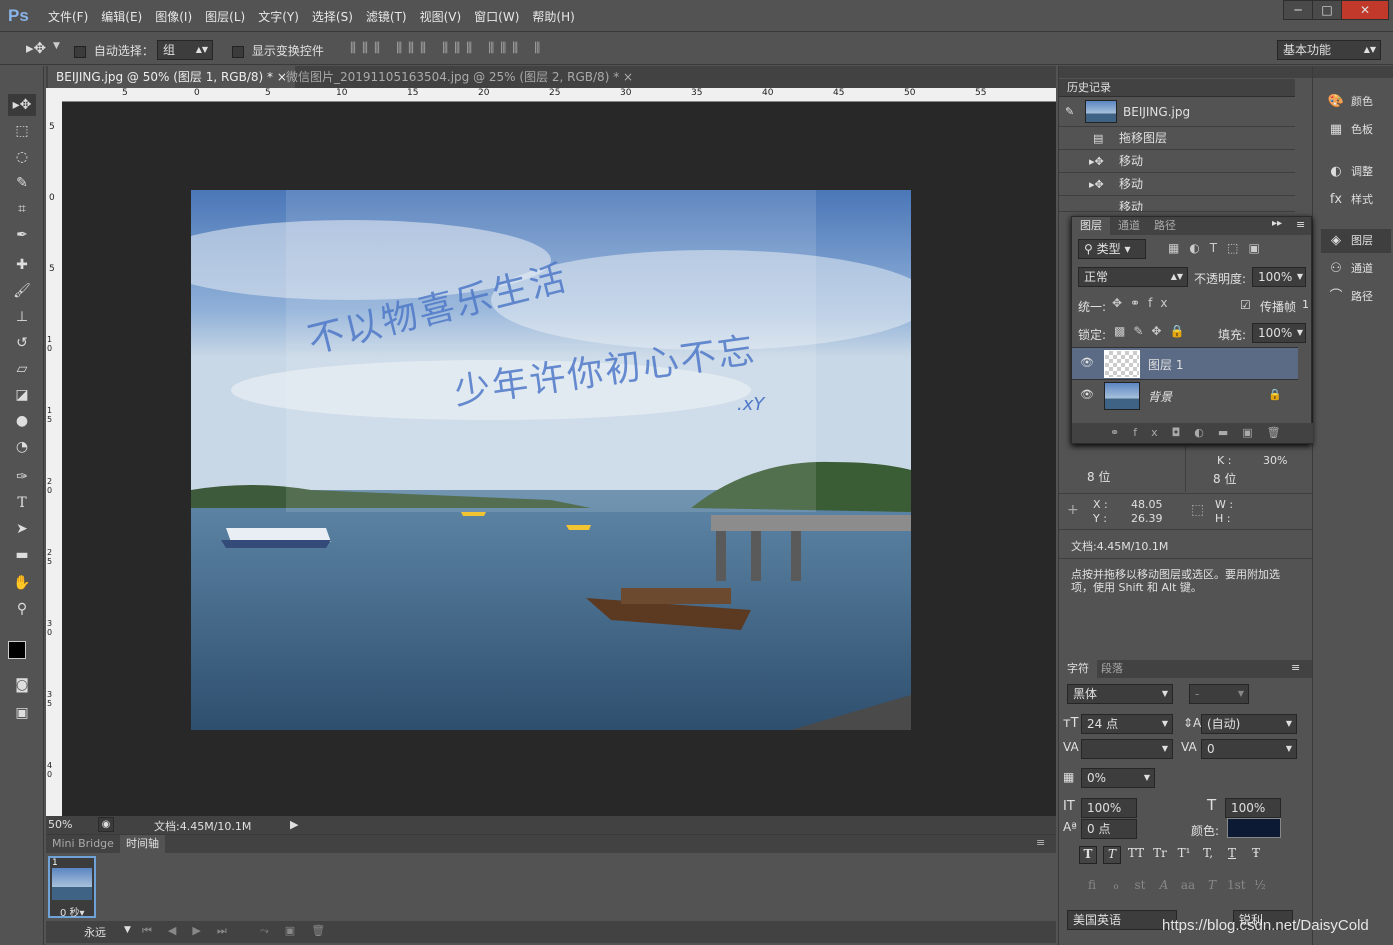 The image size is (1393, 945). What do you see at coordinates (1143, 303) in the screenshot?
I see `unify-icons: ✥⚭fx` at bounding box center [1143, 303].